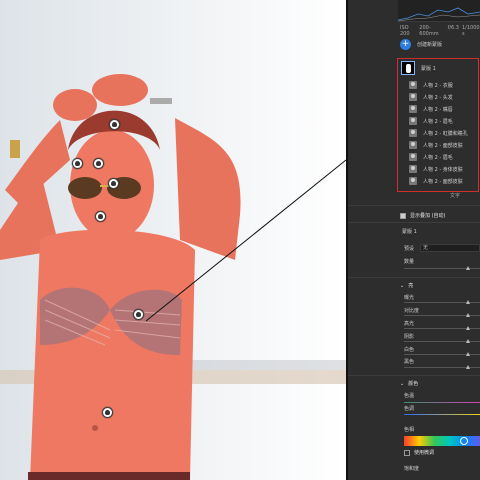  Describe the element at coordinates (442, 354) in the screenshot. I see `whites-slider` at that location.